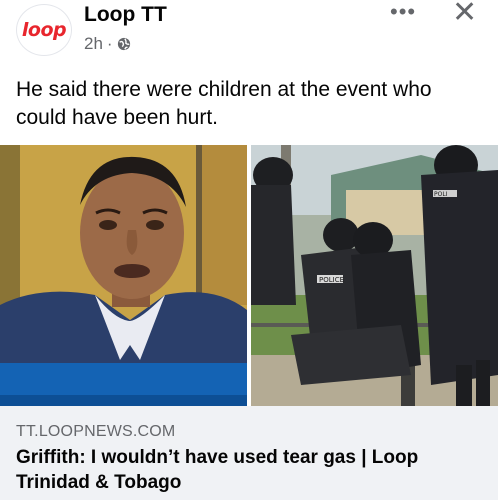 The width and height of the screenshot is (498, 500). I want to click on globe-icon, so click(124, 44).